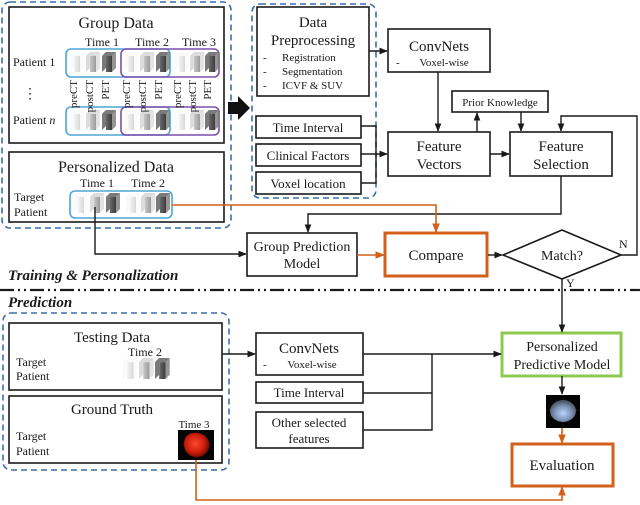  I want to click on predicted-tumor-image, so click(563, 411).